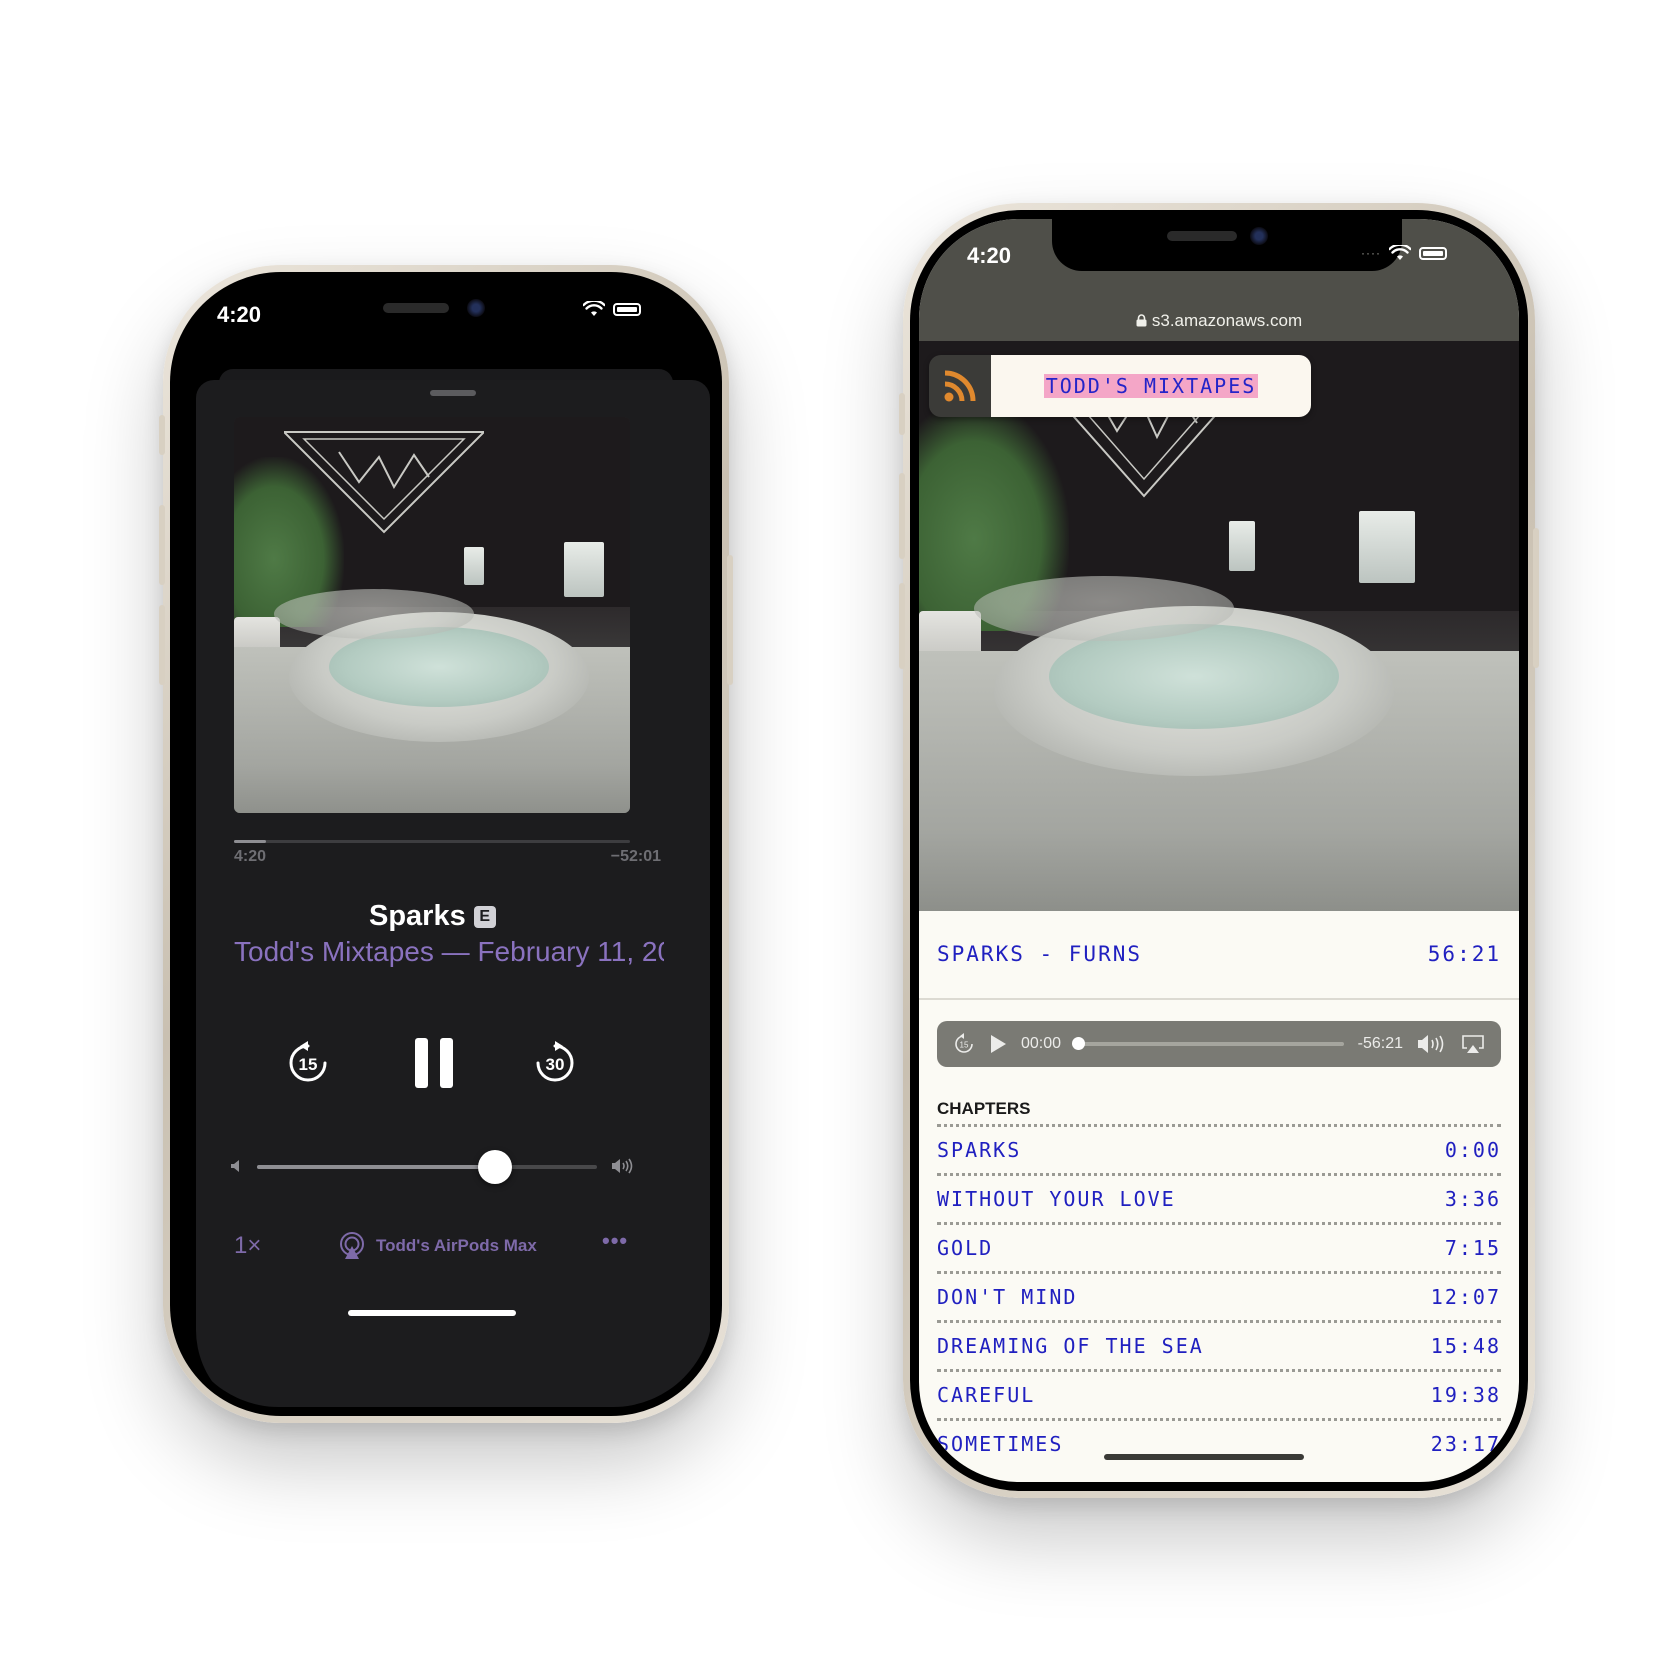 This screenshot has width=1680, height=1680. I want to click on sheet-grabber, so click(453, 393).